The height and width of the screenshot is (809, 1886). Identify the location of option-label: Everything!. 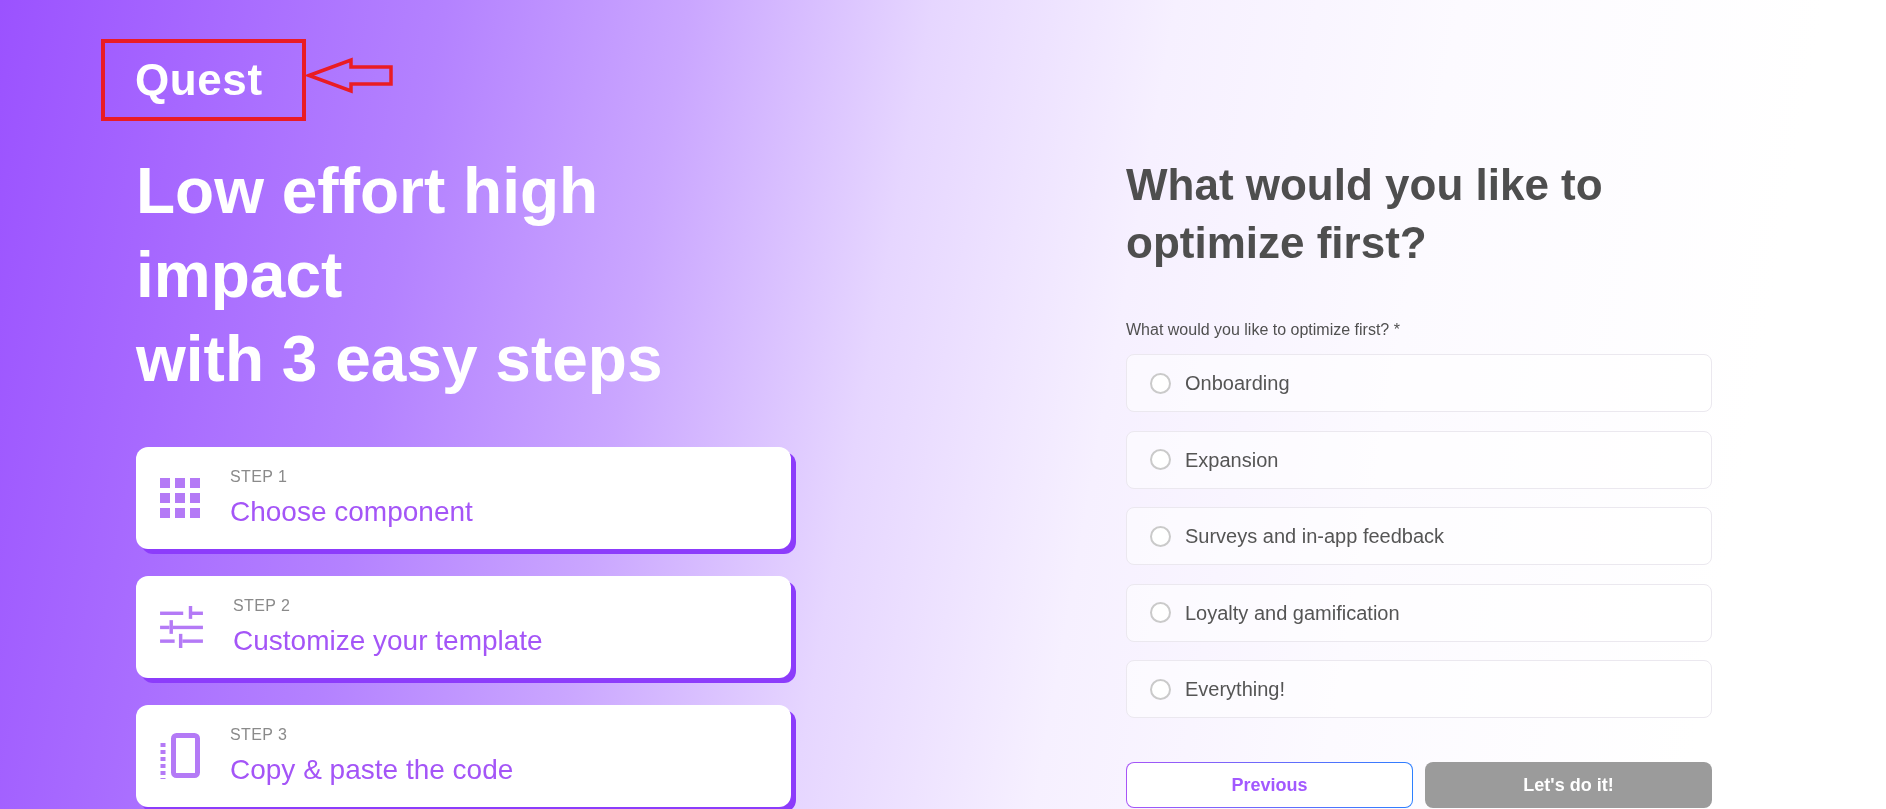
(1235, 689).